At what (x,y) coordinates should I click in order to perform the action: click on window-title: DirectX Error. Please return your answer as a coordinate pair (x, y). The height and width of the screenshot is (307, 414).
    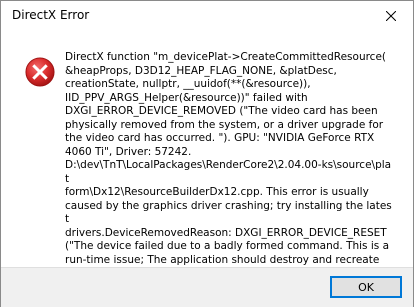
    Looking at the image, I should click on (51, 15).